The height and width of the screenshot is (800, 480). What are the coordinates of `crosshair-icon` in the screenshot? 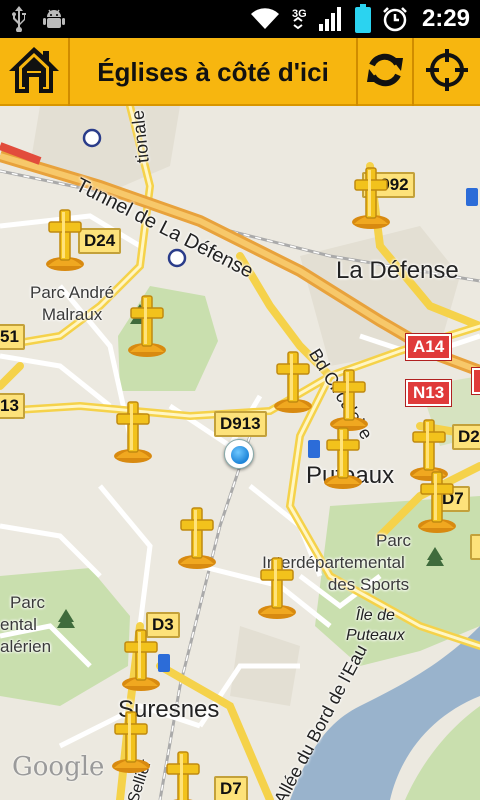 It's located at (447, 72).